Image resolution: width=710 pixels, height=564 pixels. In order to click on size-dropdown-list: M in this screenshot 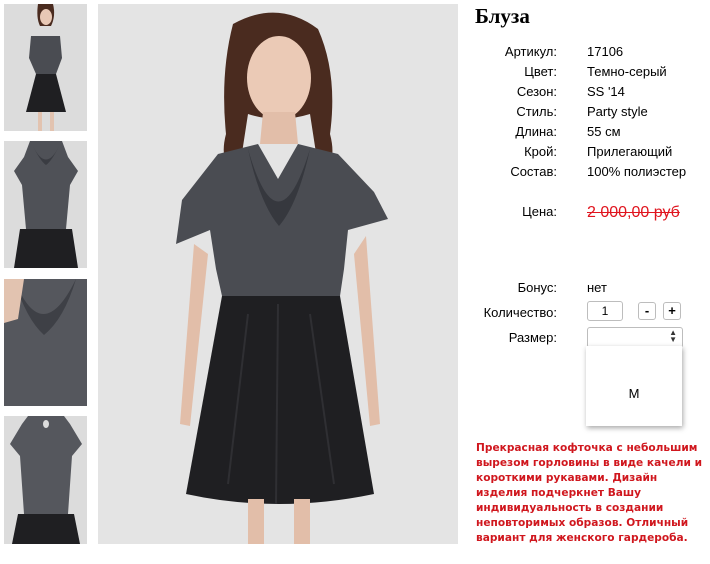, I will do `click(634, 386)`.